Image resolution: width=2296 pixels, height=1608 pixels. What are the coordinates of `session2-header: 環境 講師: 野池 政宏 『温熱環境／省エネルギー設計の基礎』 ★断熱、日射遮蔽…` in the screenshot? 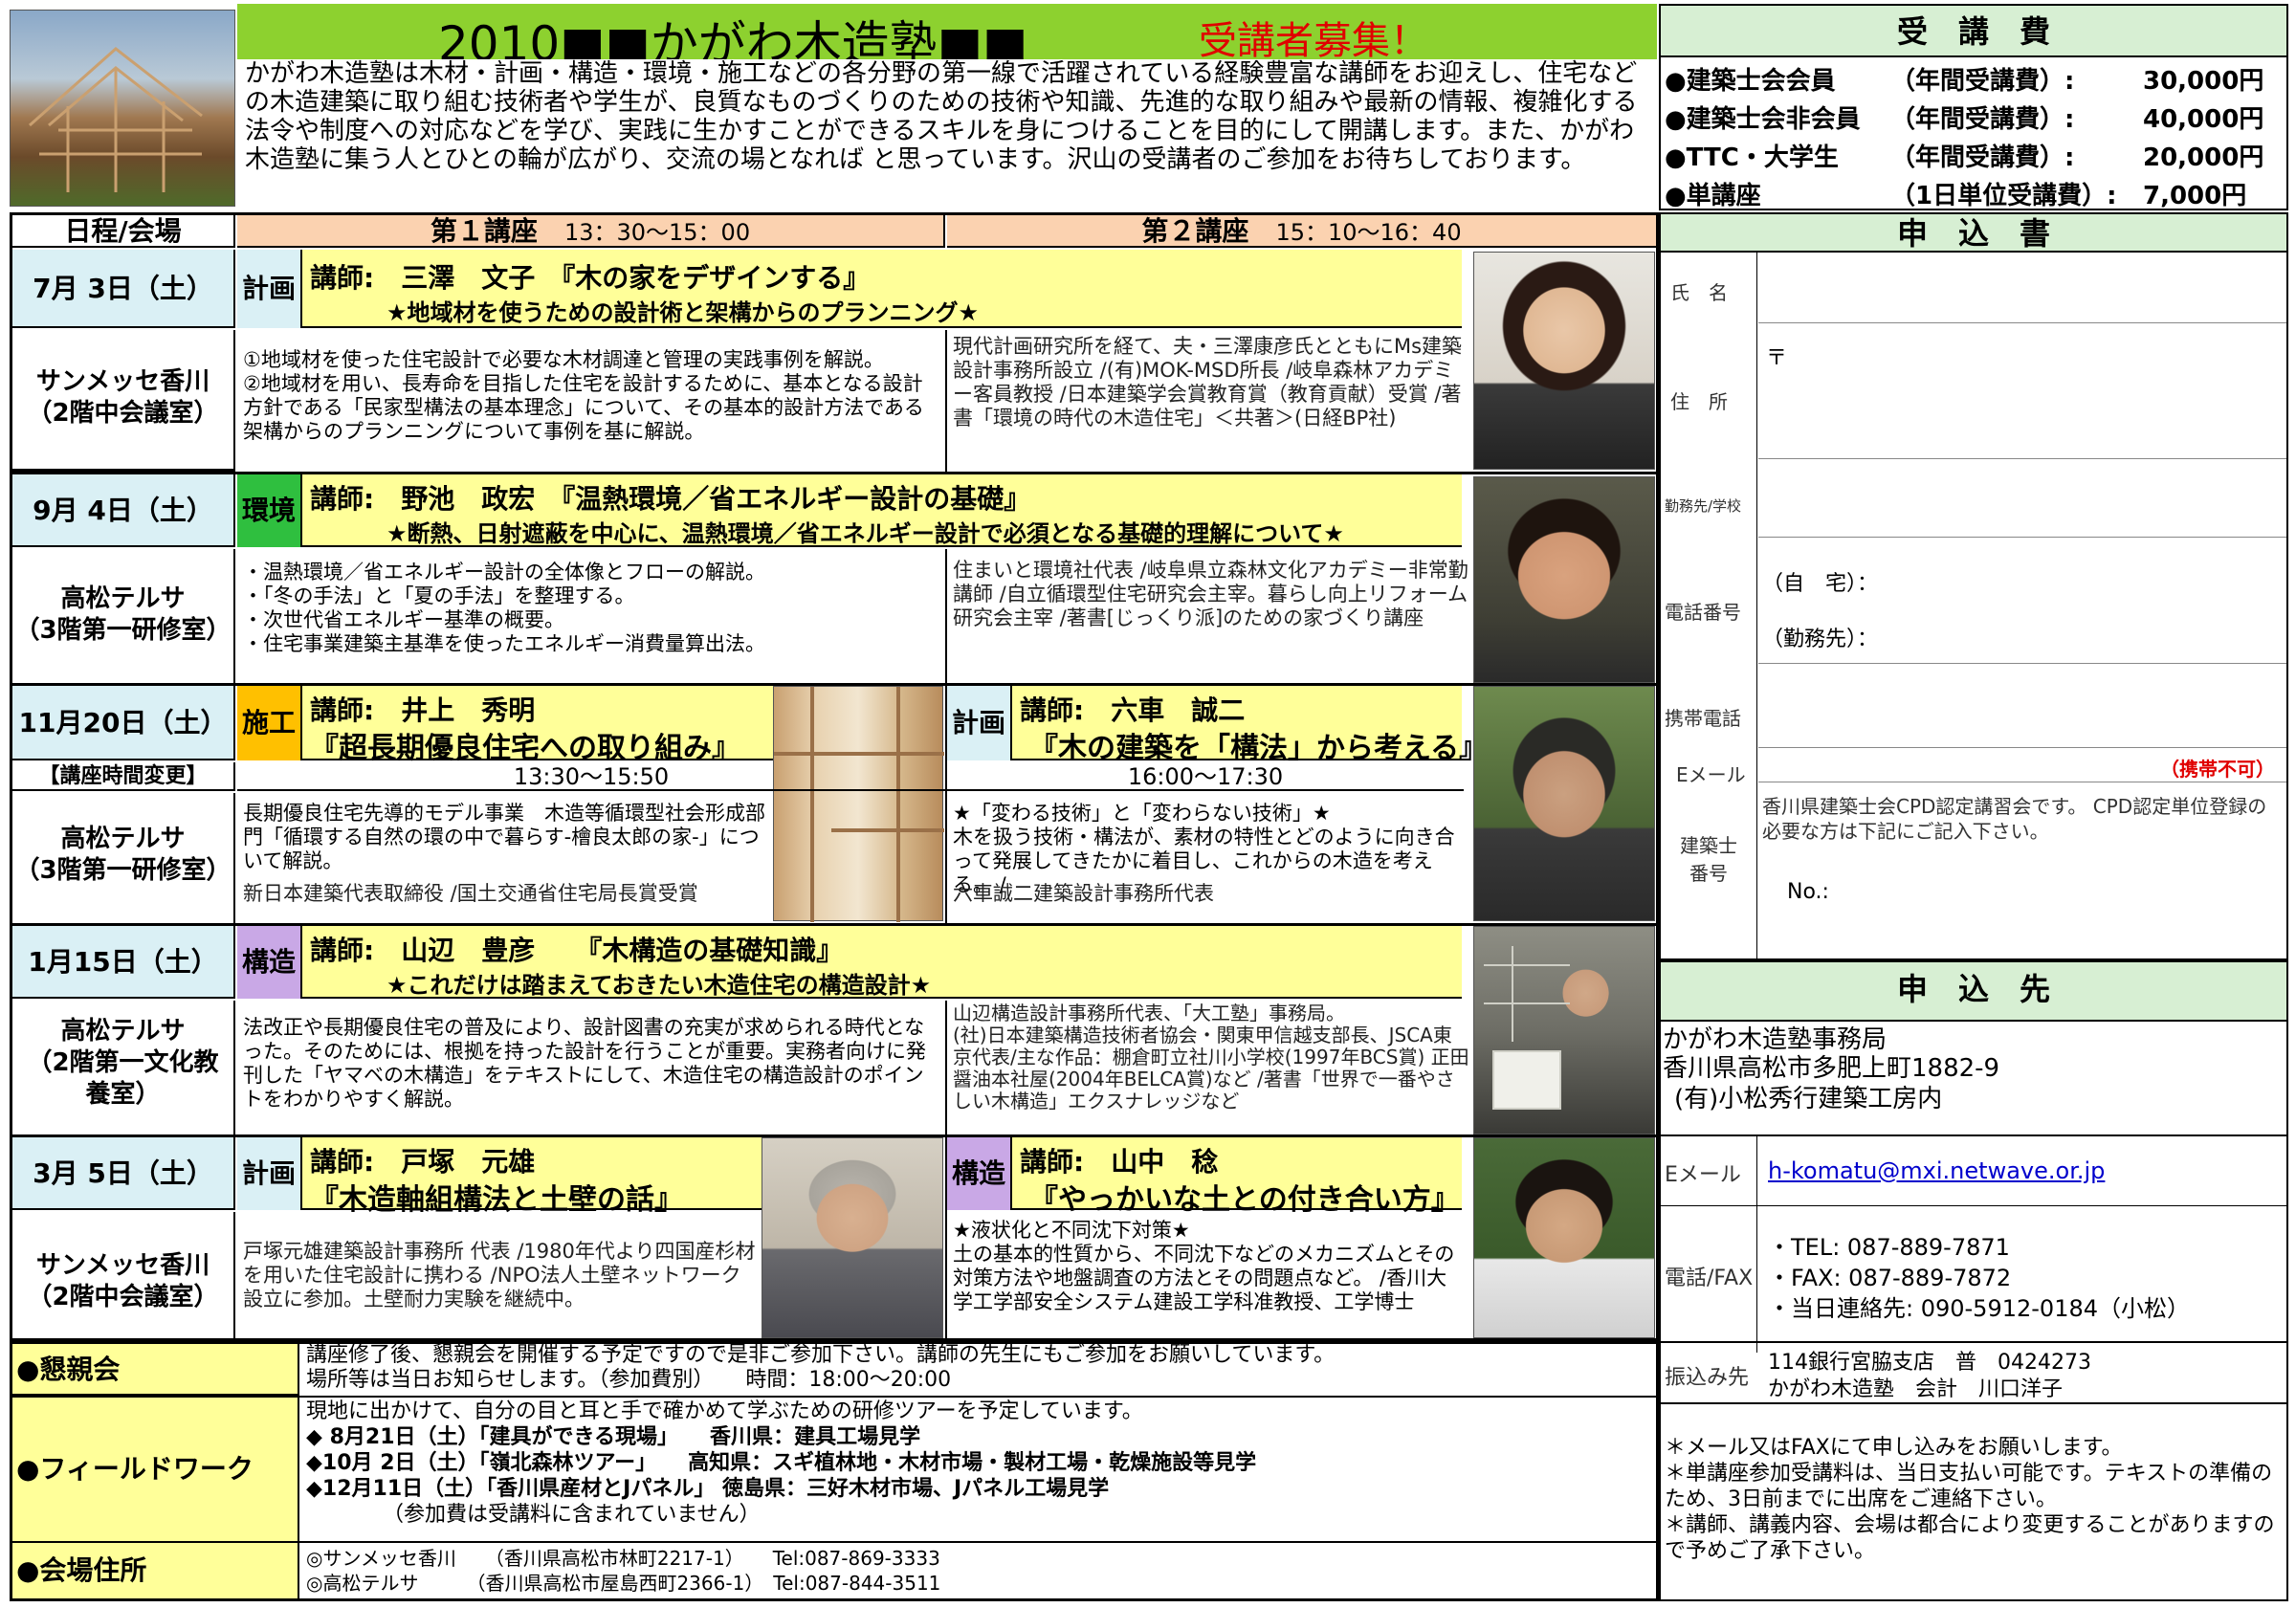 It's located at (849, 510).